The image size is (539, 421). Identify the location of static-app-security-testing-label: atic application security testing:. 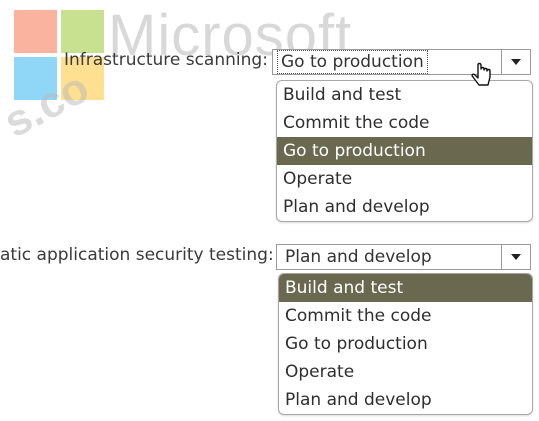
(137, 255).